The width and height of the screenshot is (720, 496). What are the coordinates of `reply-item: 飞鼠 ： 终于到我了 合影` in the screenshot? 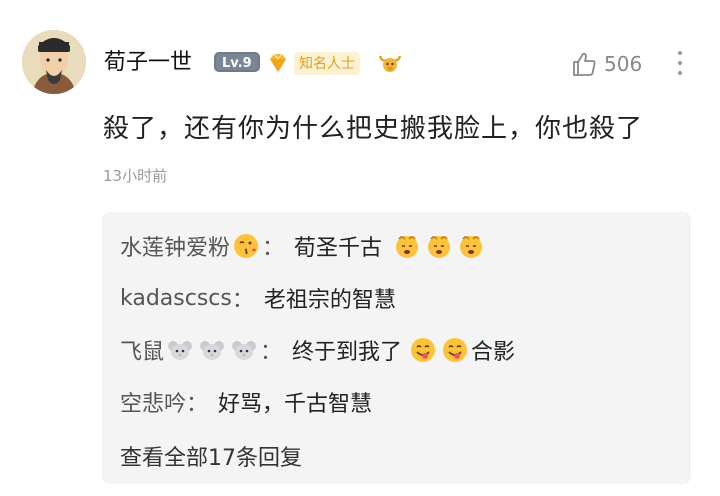 It's located at (317, 350).